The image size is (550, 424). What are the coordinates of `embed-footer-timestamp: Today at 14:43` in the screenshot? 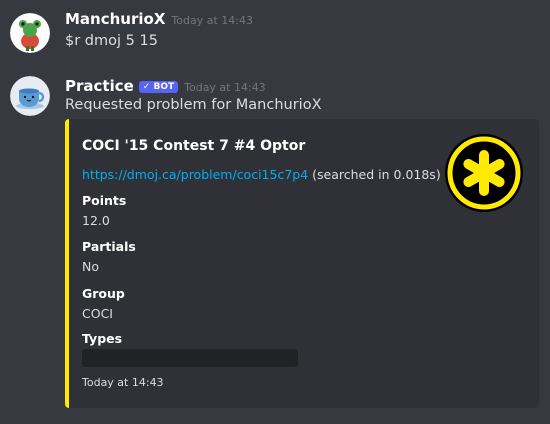 It's located at (123, 382).